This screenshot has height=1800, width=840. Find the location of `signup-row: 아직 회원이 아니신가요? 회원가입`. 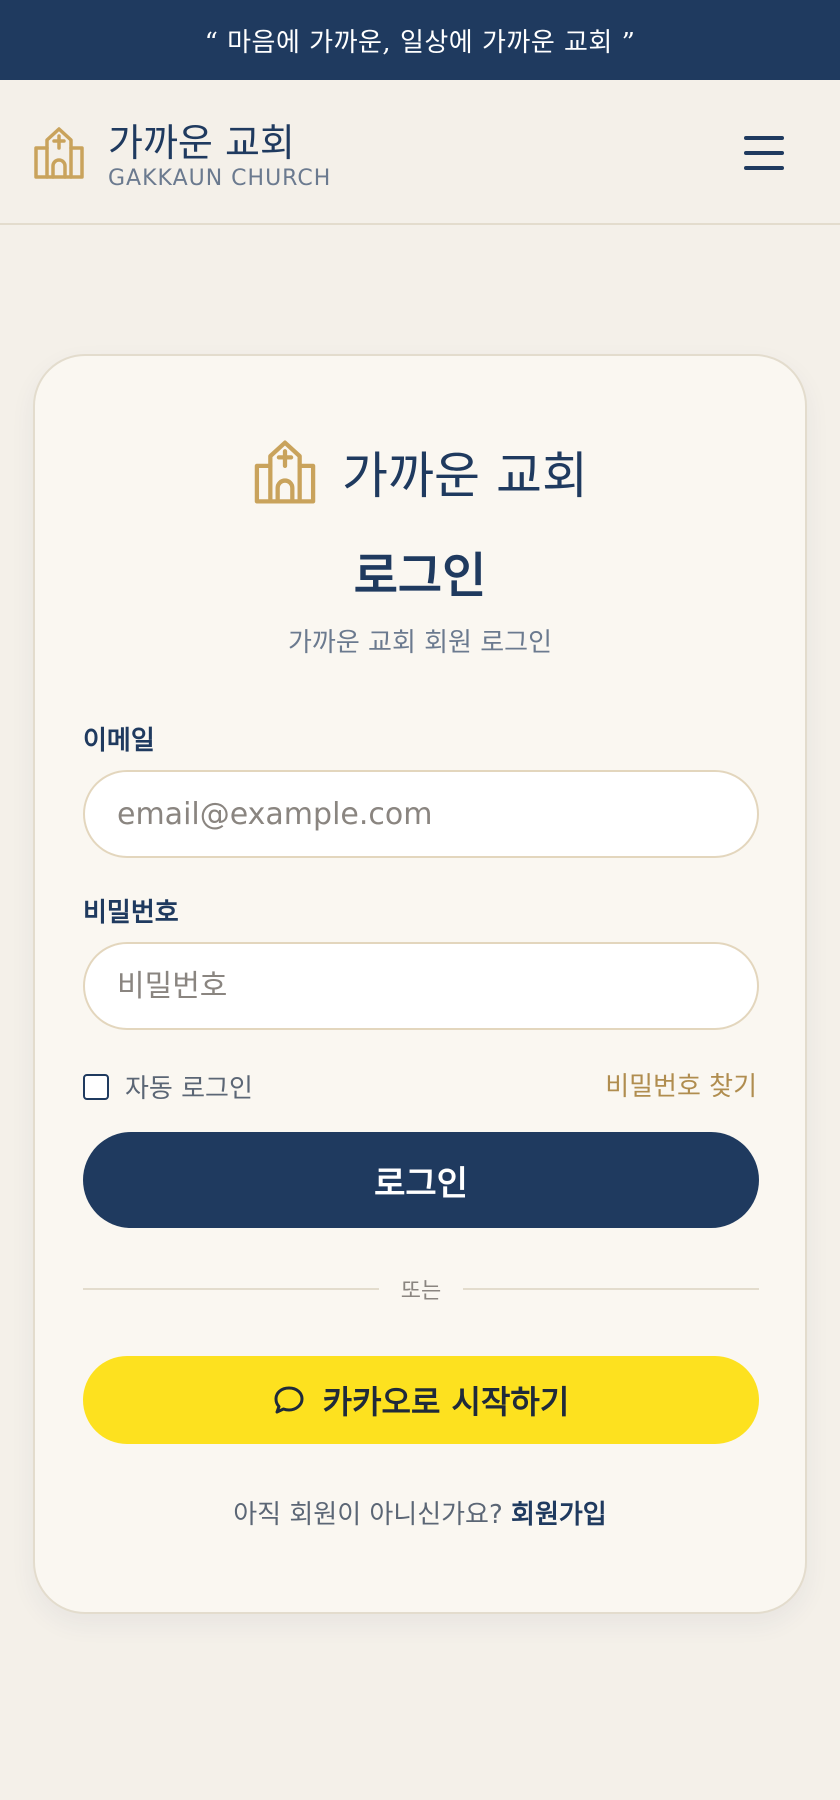

signup-row: 아직 회원이 아니신가요? 회원가입 is located at coordinates (420, 1512).